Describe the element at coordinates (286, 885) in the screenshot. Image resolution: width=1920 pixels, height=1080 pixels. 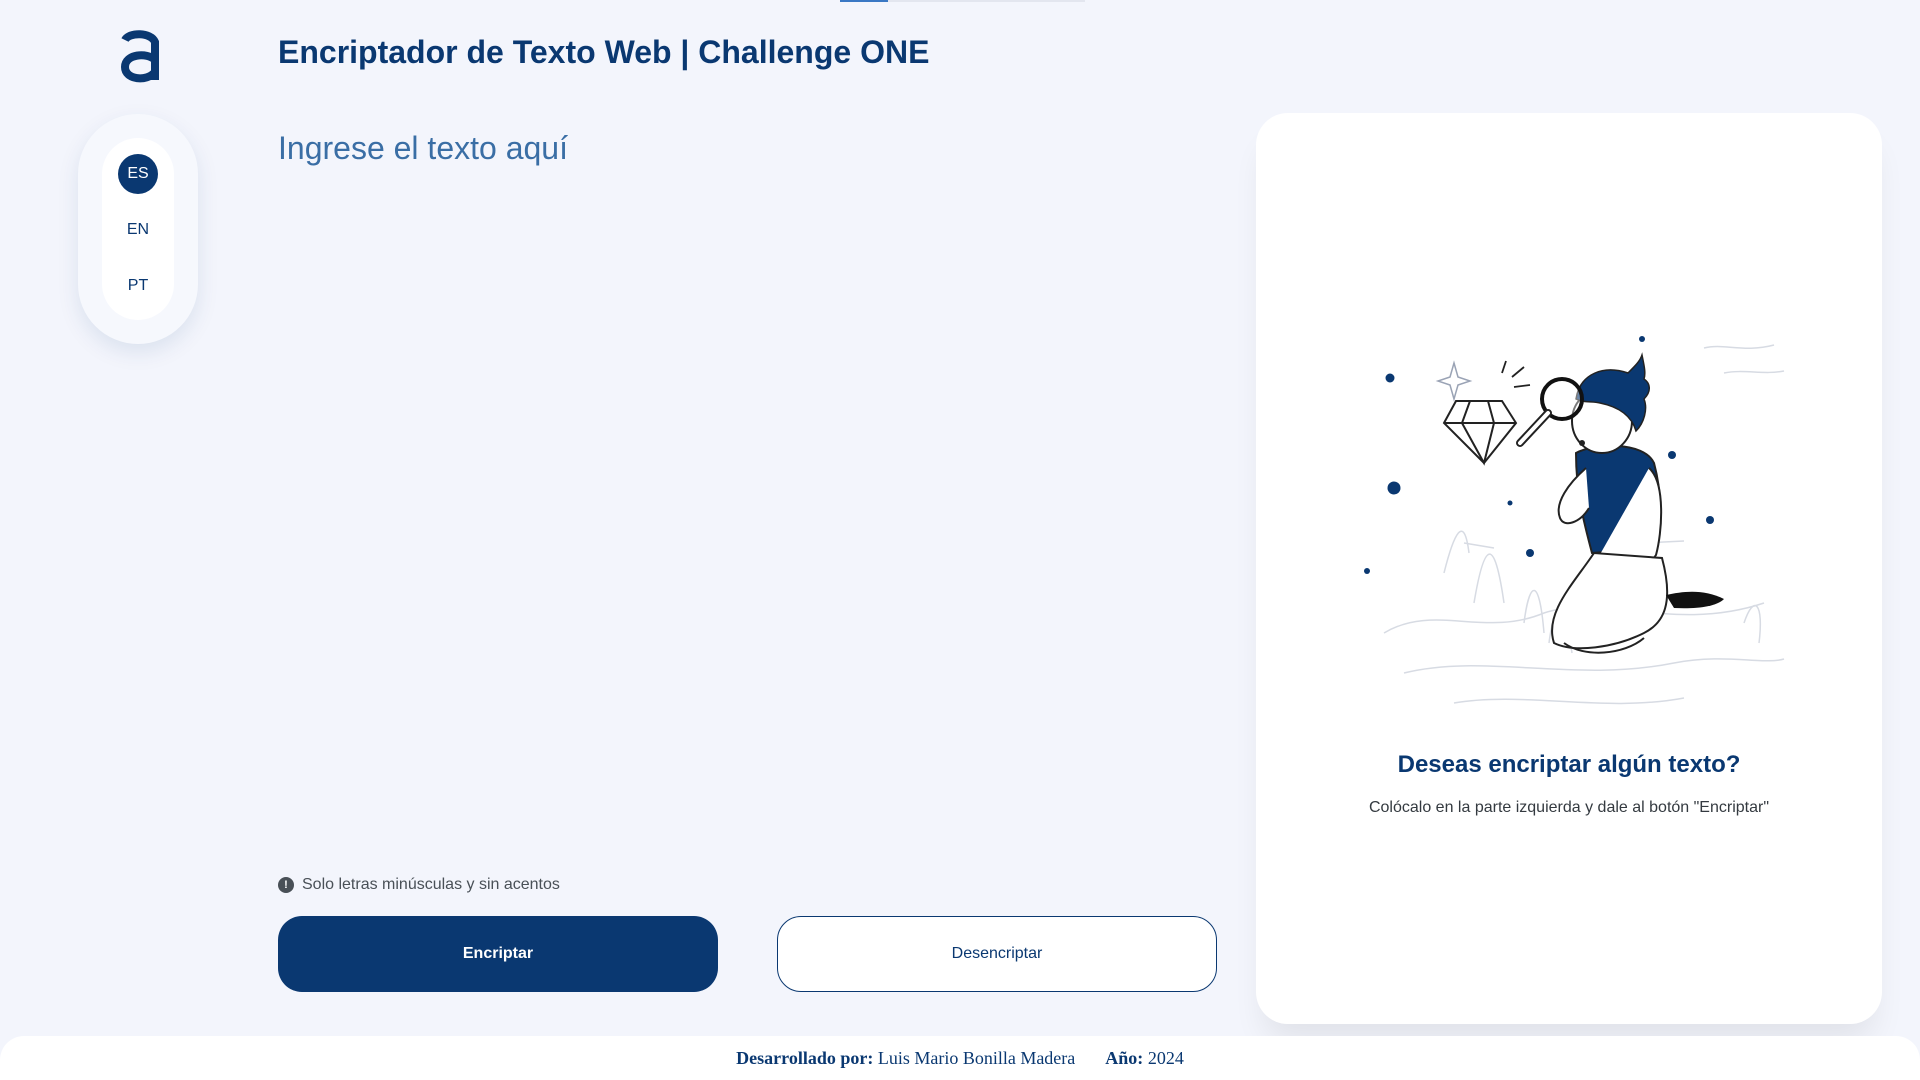
I see `exclamation-circle-icon: !` at that location.